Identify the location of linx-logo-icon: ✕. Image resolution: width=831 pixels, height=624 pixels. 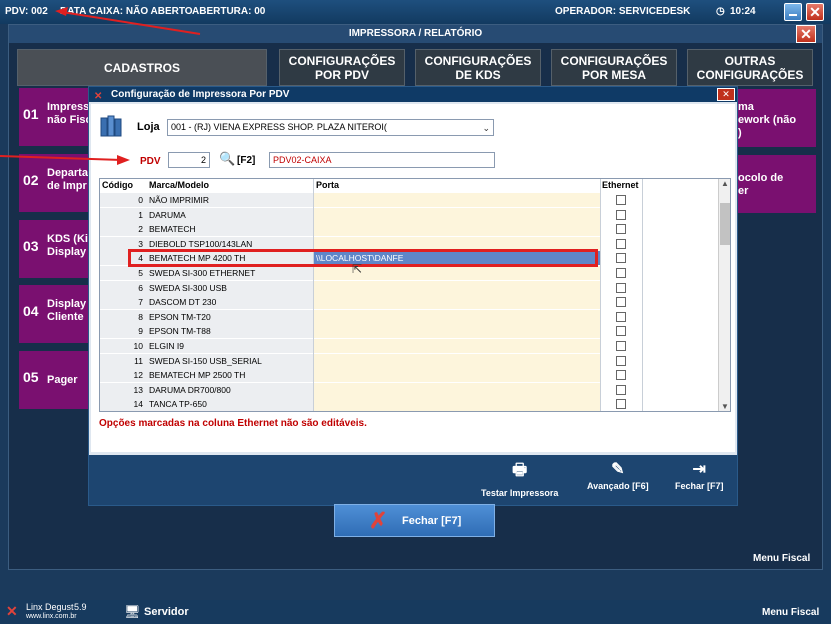
(12, 611).